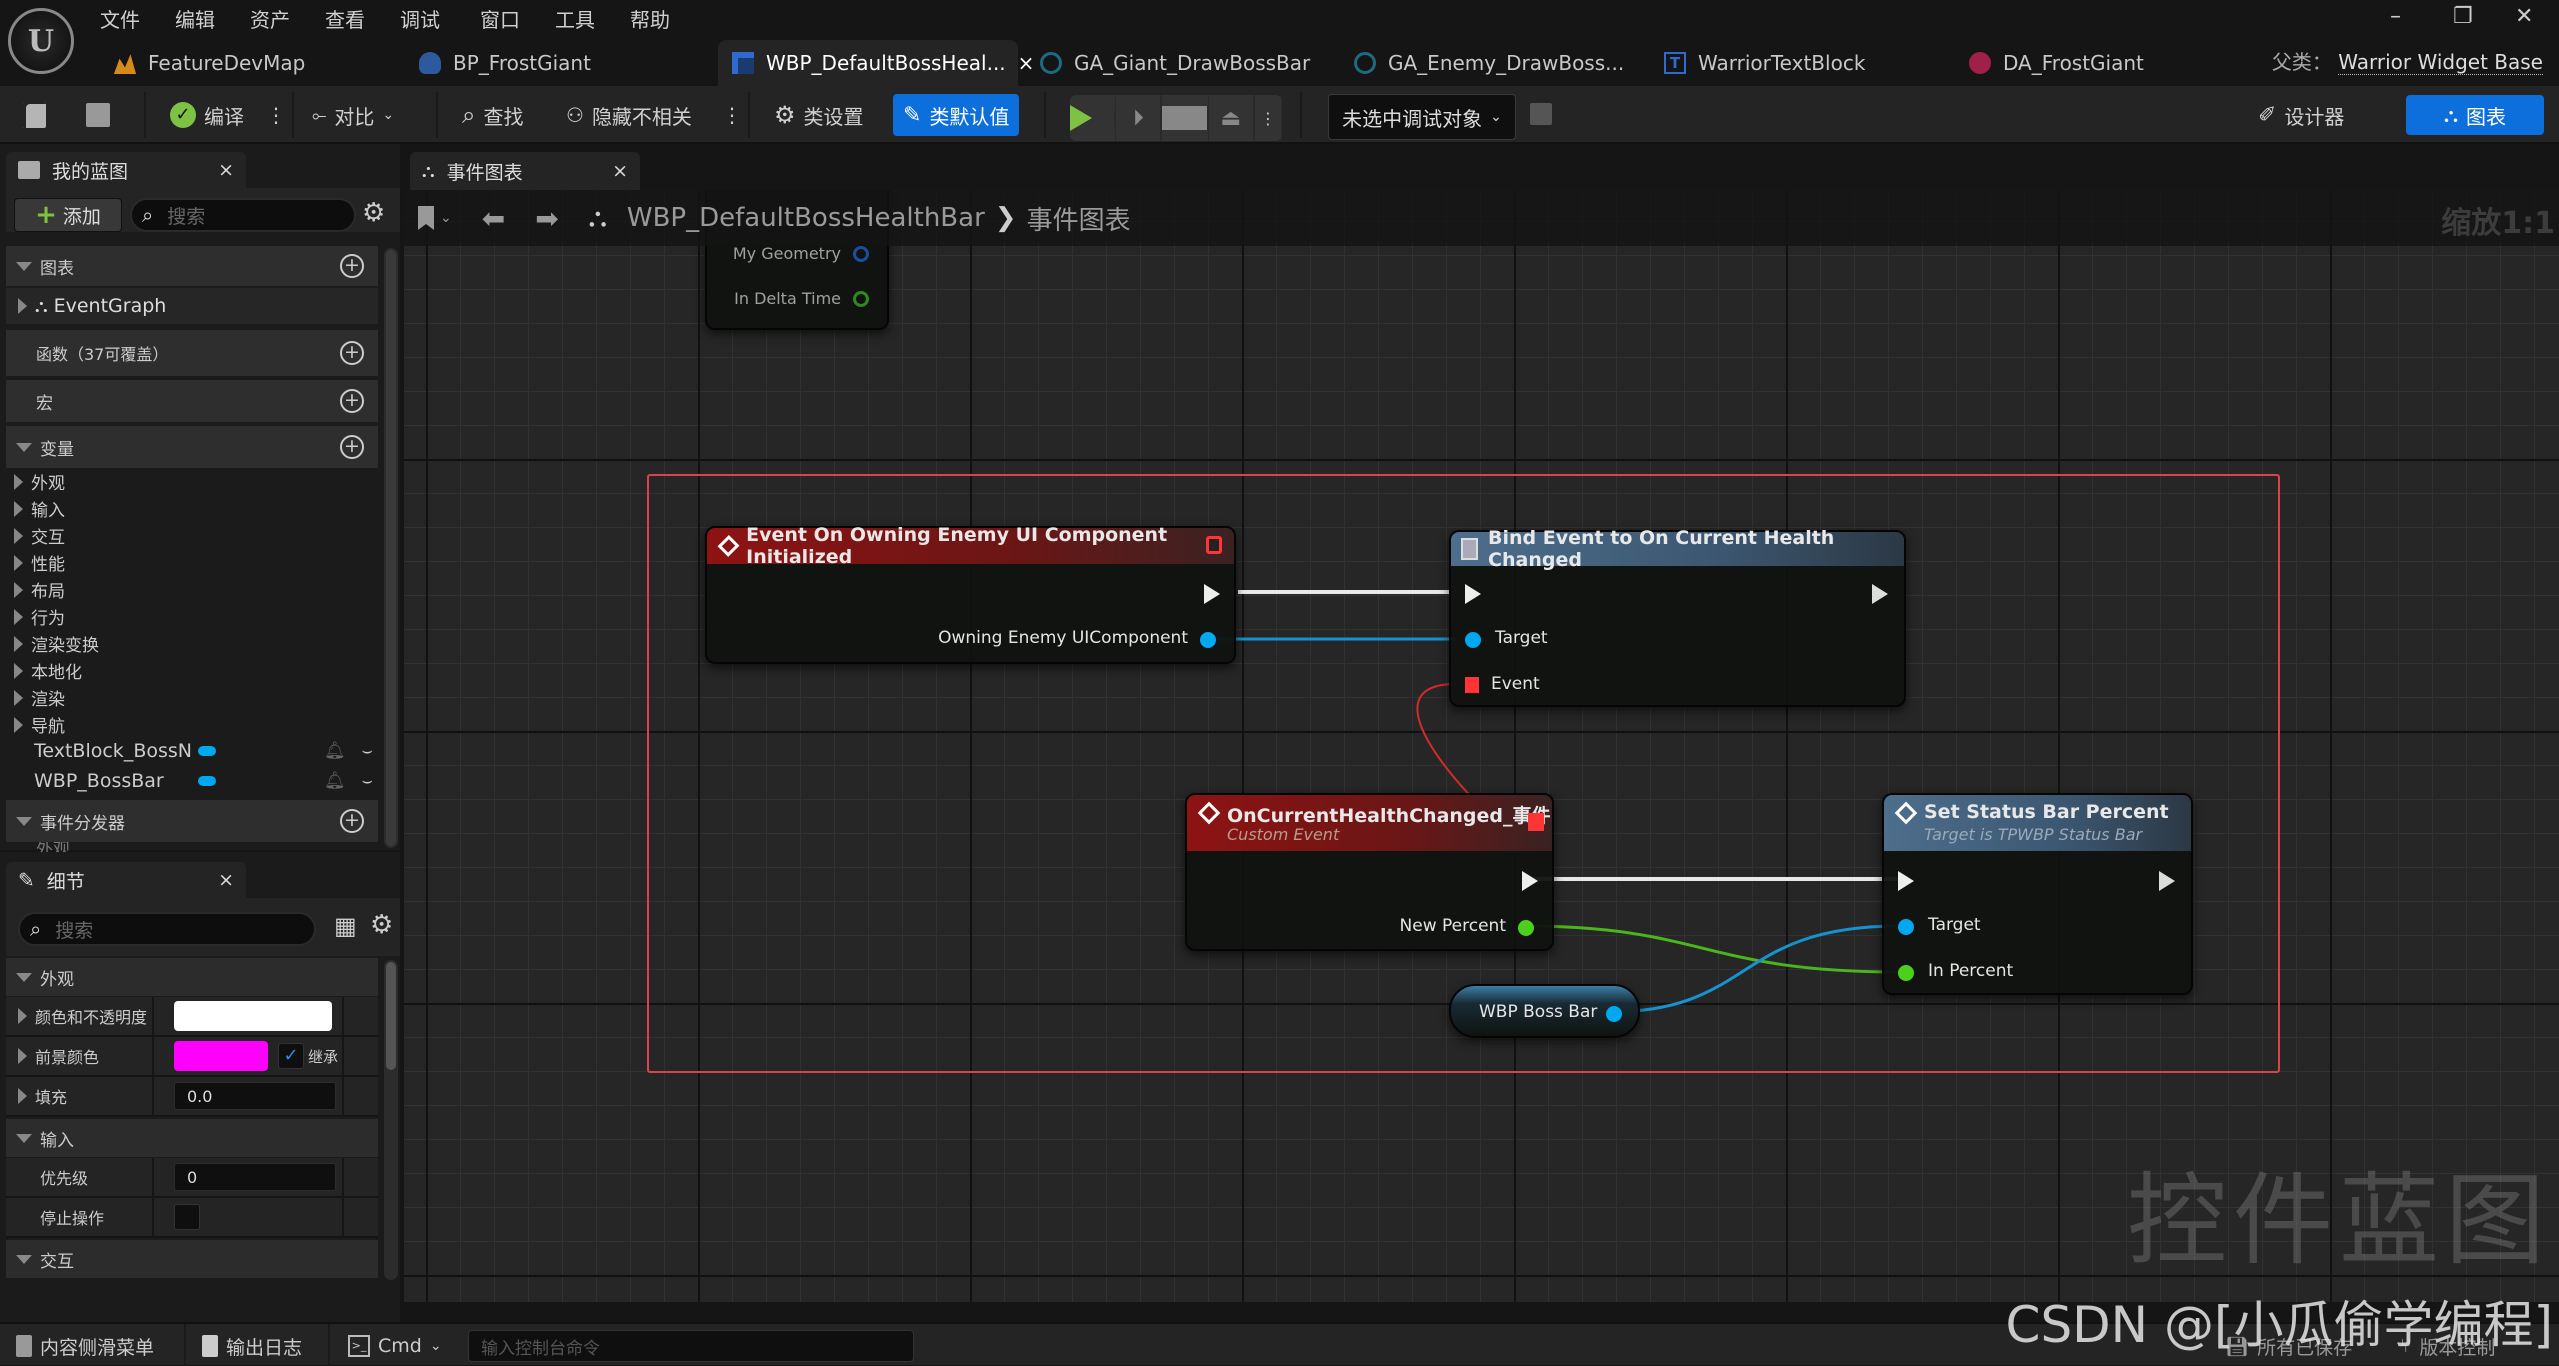  I want to click on stop-button, so click(1185, 118).